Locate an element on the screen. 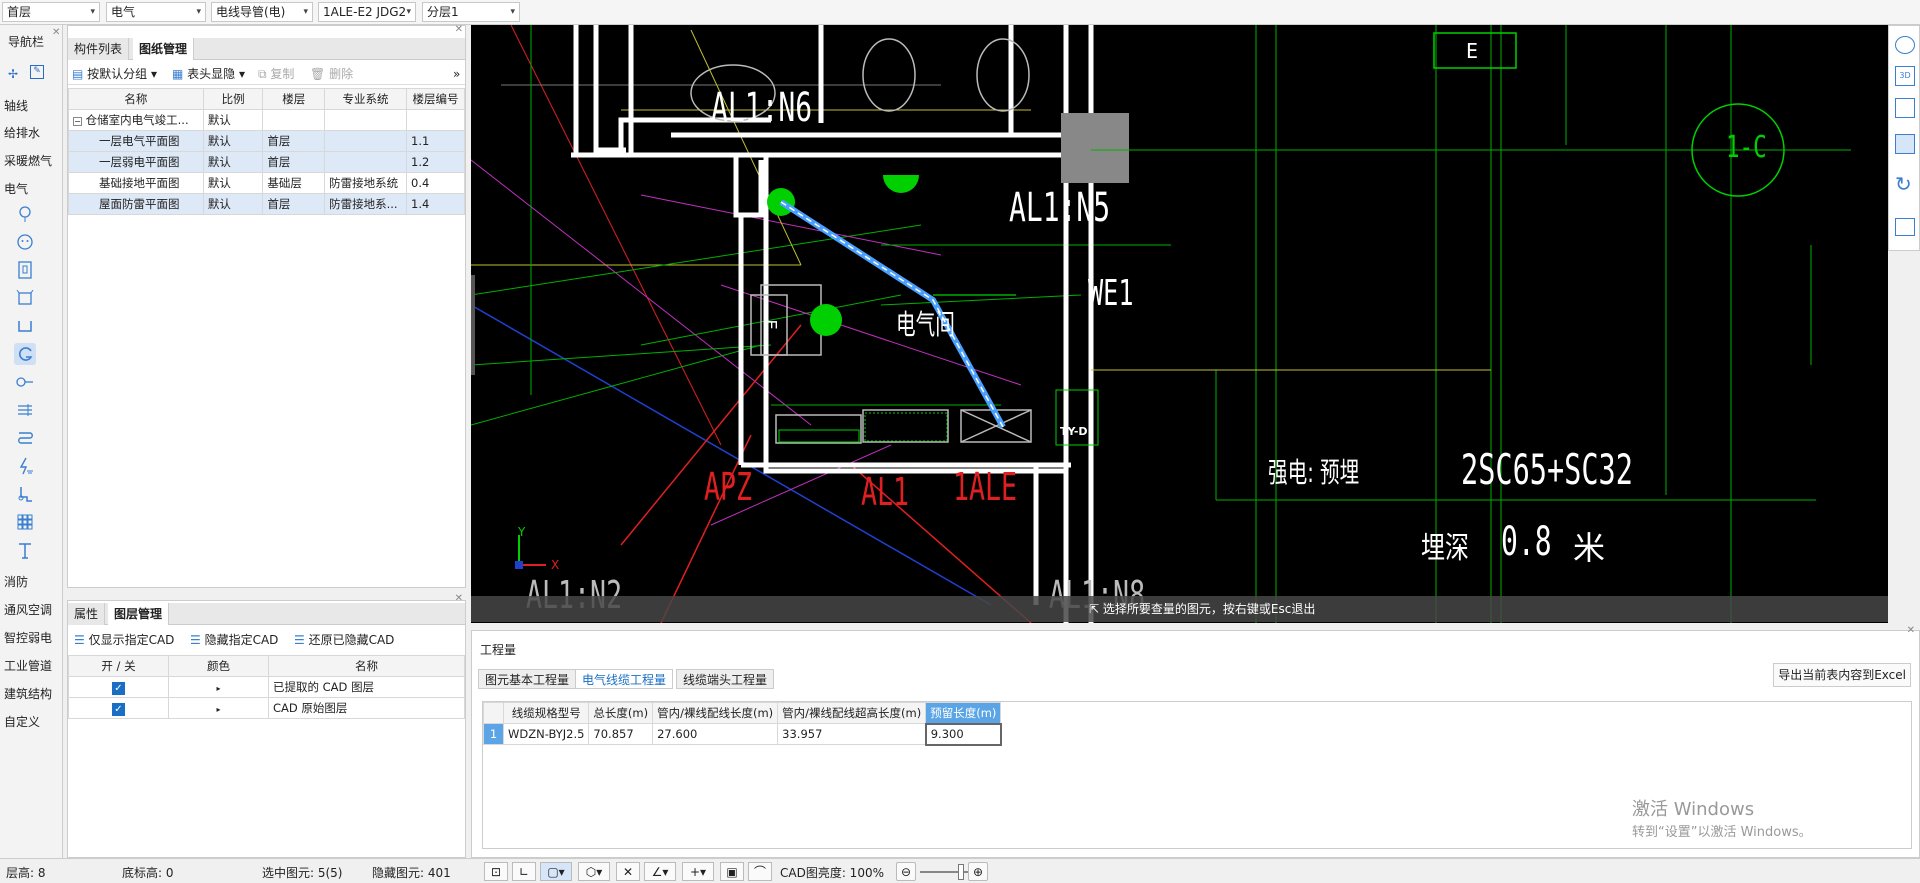 Image resolution: width=1920 pixels, height=883 pixels. group-button: ▤ 按默认分组 ▾ is located at coordinates (114, 74).